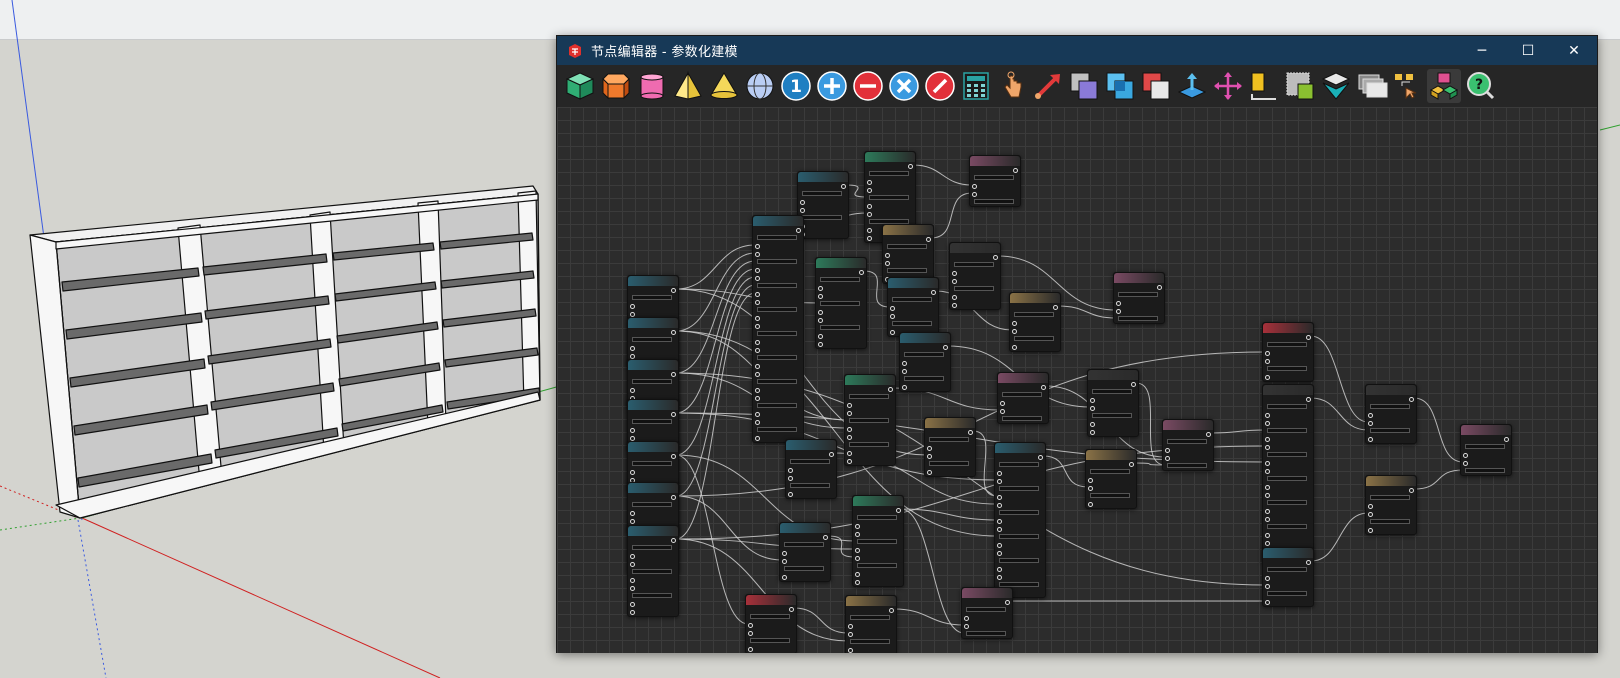 The width and height of the screenshot is (1620, 678). Describe the element at coordinates (1264, 86) in the screenshot. I see `align-tool` at that location.